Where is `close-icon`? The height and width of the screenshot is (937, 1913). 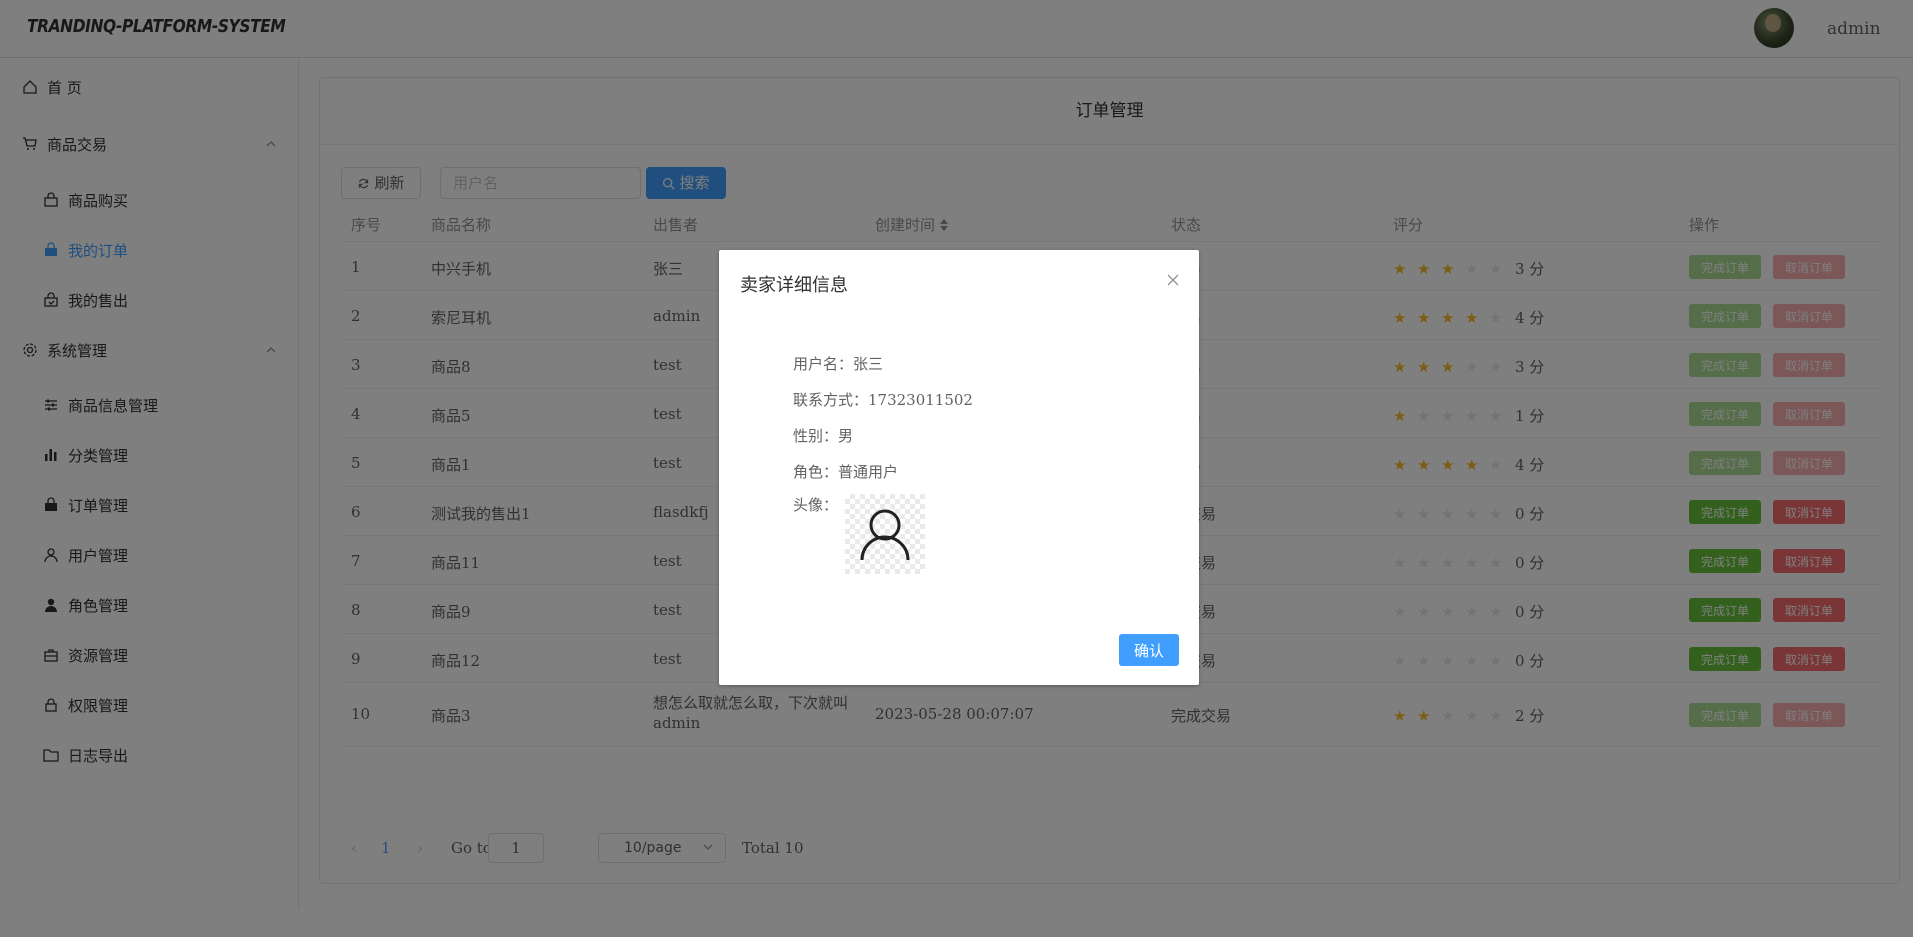
close-icon is located at coordinates (1173, 280).